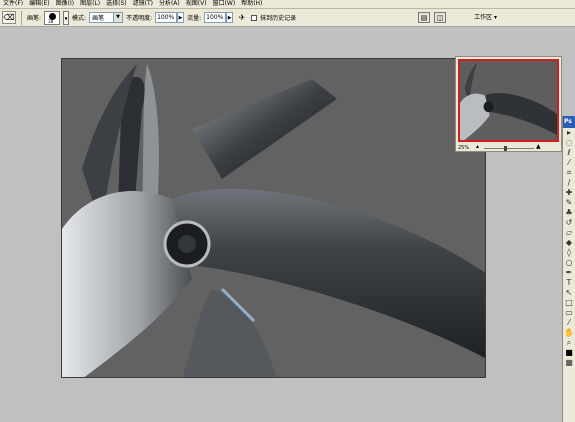 Image resolution: width=575 pixels, height=422 pixels. I want to click on brush-label: 画笔:, so click(34, 18).